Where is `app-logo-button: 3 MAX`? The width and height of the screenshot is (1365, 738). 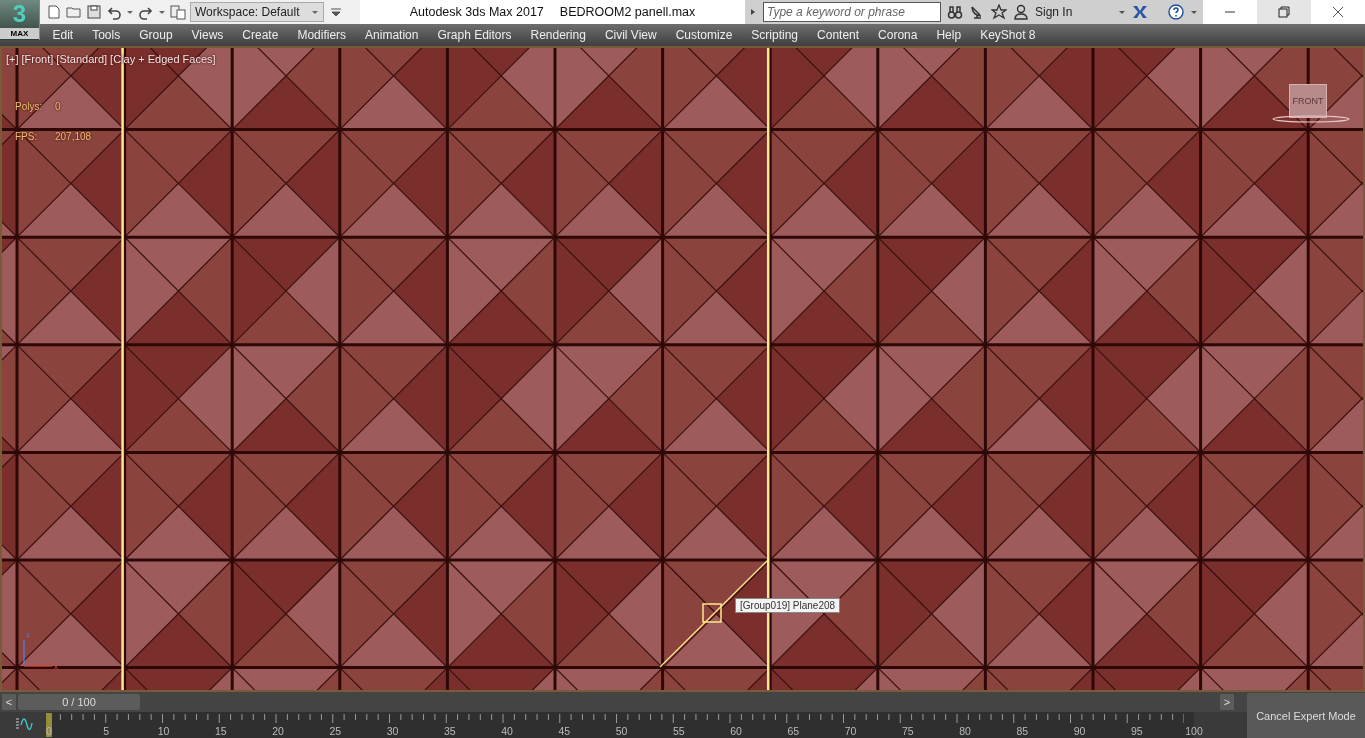 app-logo-button: 3 MAX is located at coordinates (20, 20).